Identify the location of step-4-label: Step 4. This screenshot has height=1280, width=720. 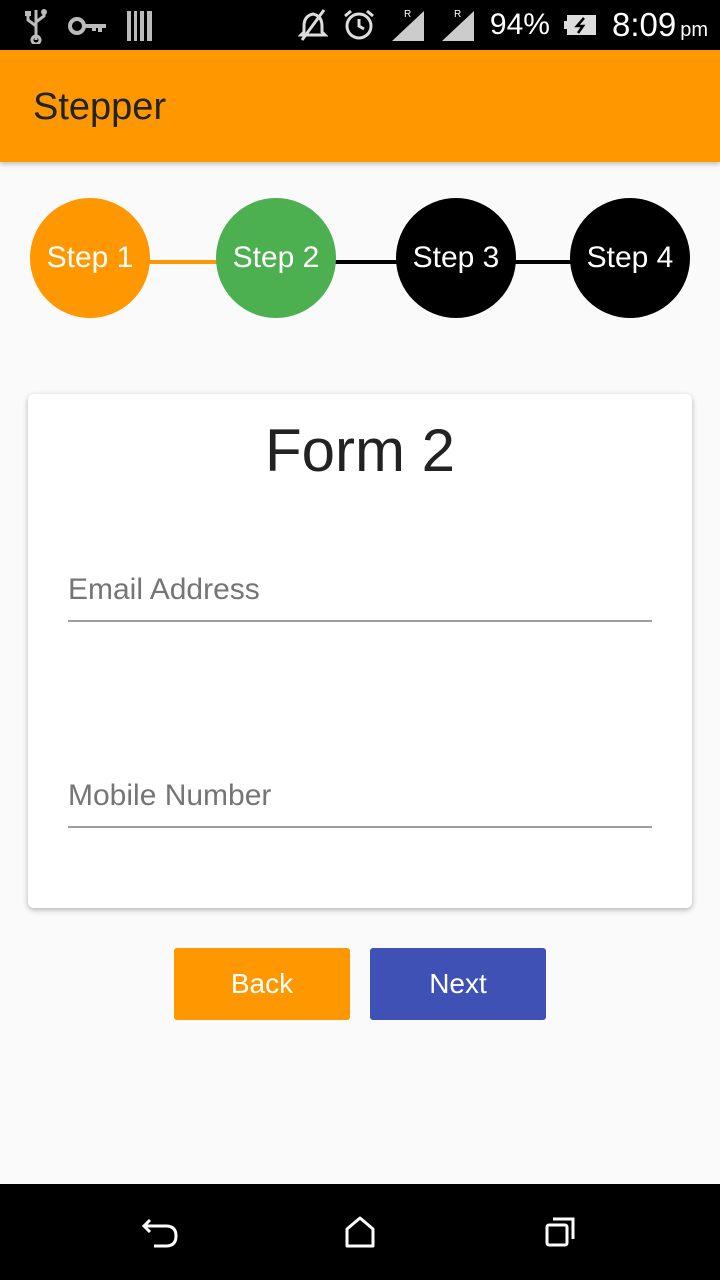
(630, 257).